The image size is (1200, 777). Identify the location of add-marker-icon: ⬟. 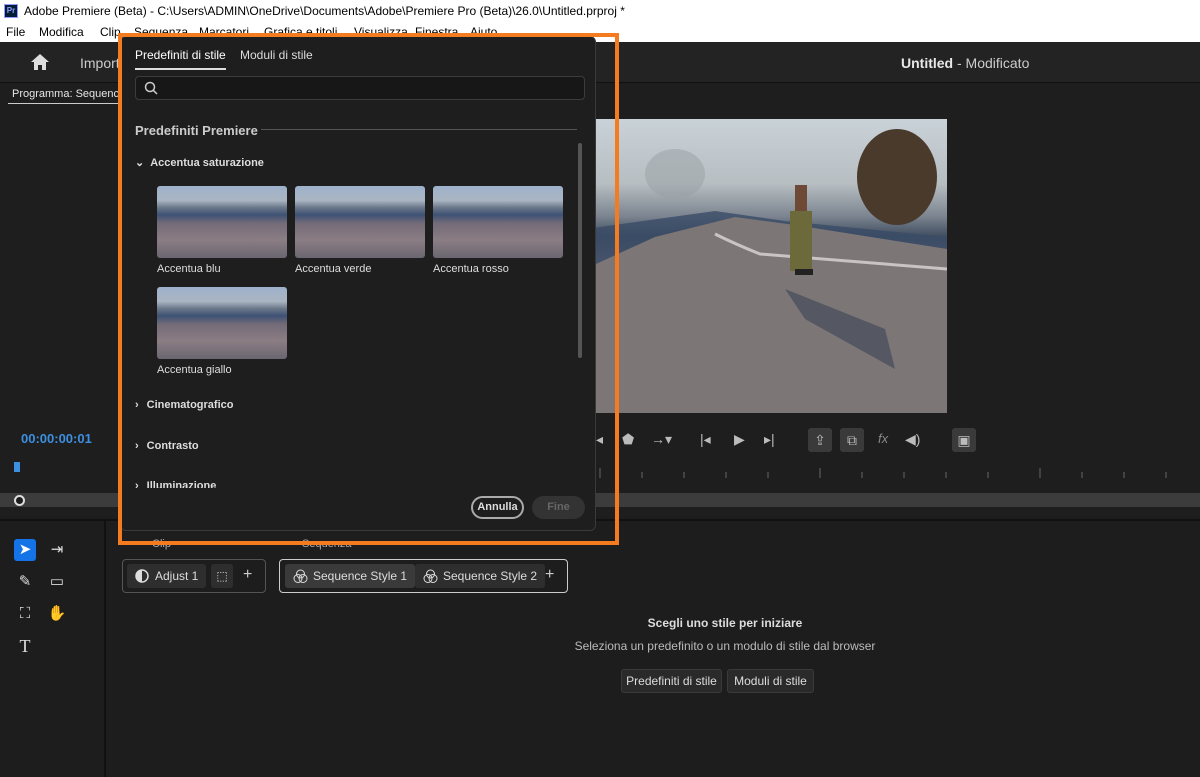
(628, 439).